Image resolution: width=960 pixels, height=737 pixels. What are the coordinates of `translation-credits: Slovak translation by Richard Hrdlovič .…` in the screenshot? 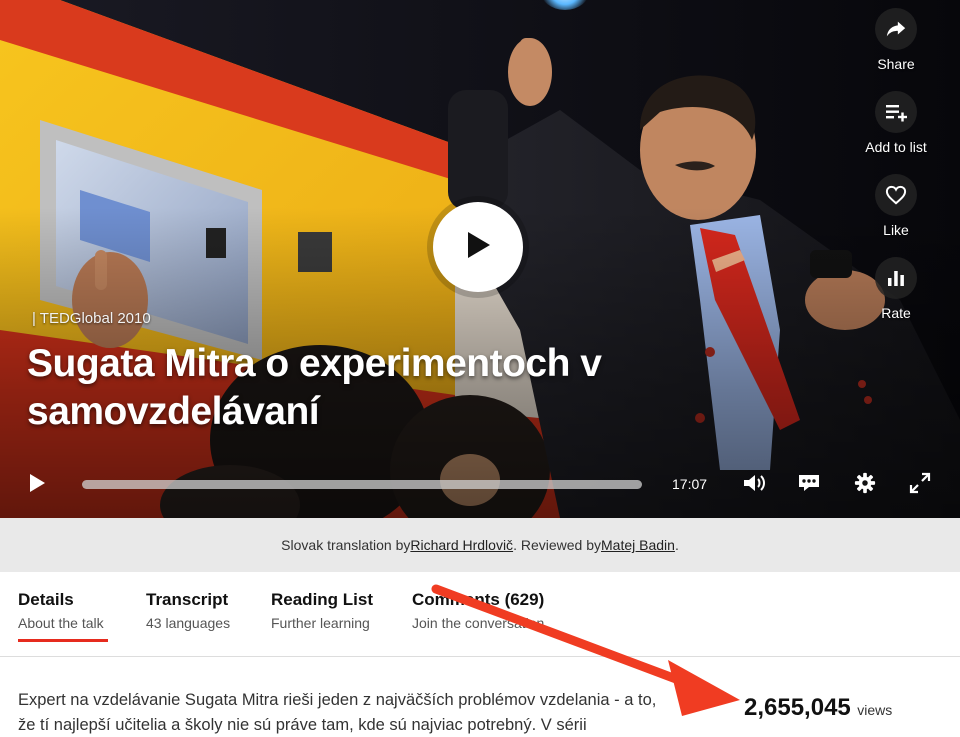 It's located at (480, 545).